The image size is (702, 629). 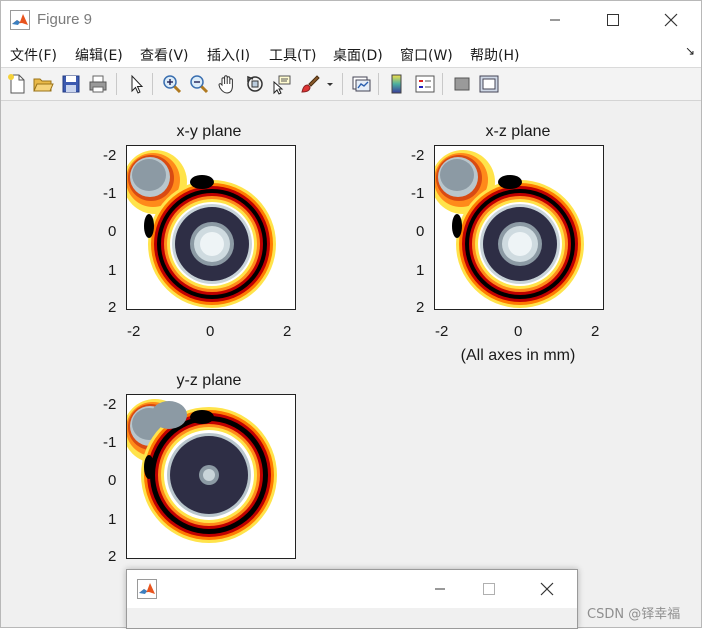 What do you see at coordinates (352, 618) in the screenshot?
I see `secondary-window-body` at bounding box center [352, 618].